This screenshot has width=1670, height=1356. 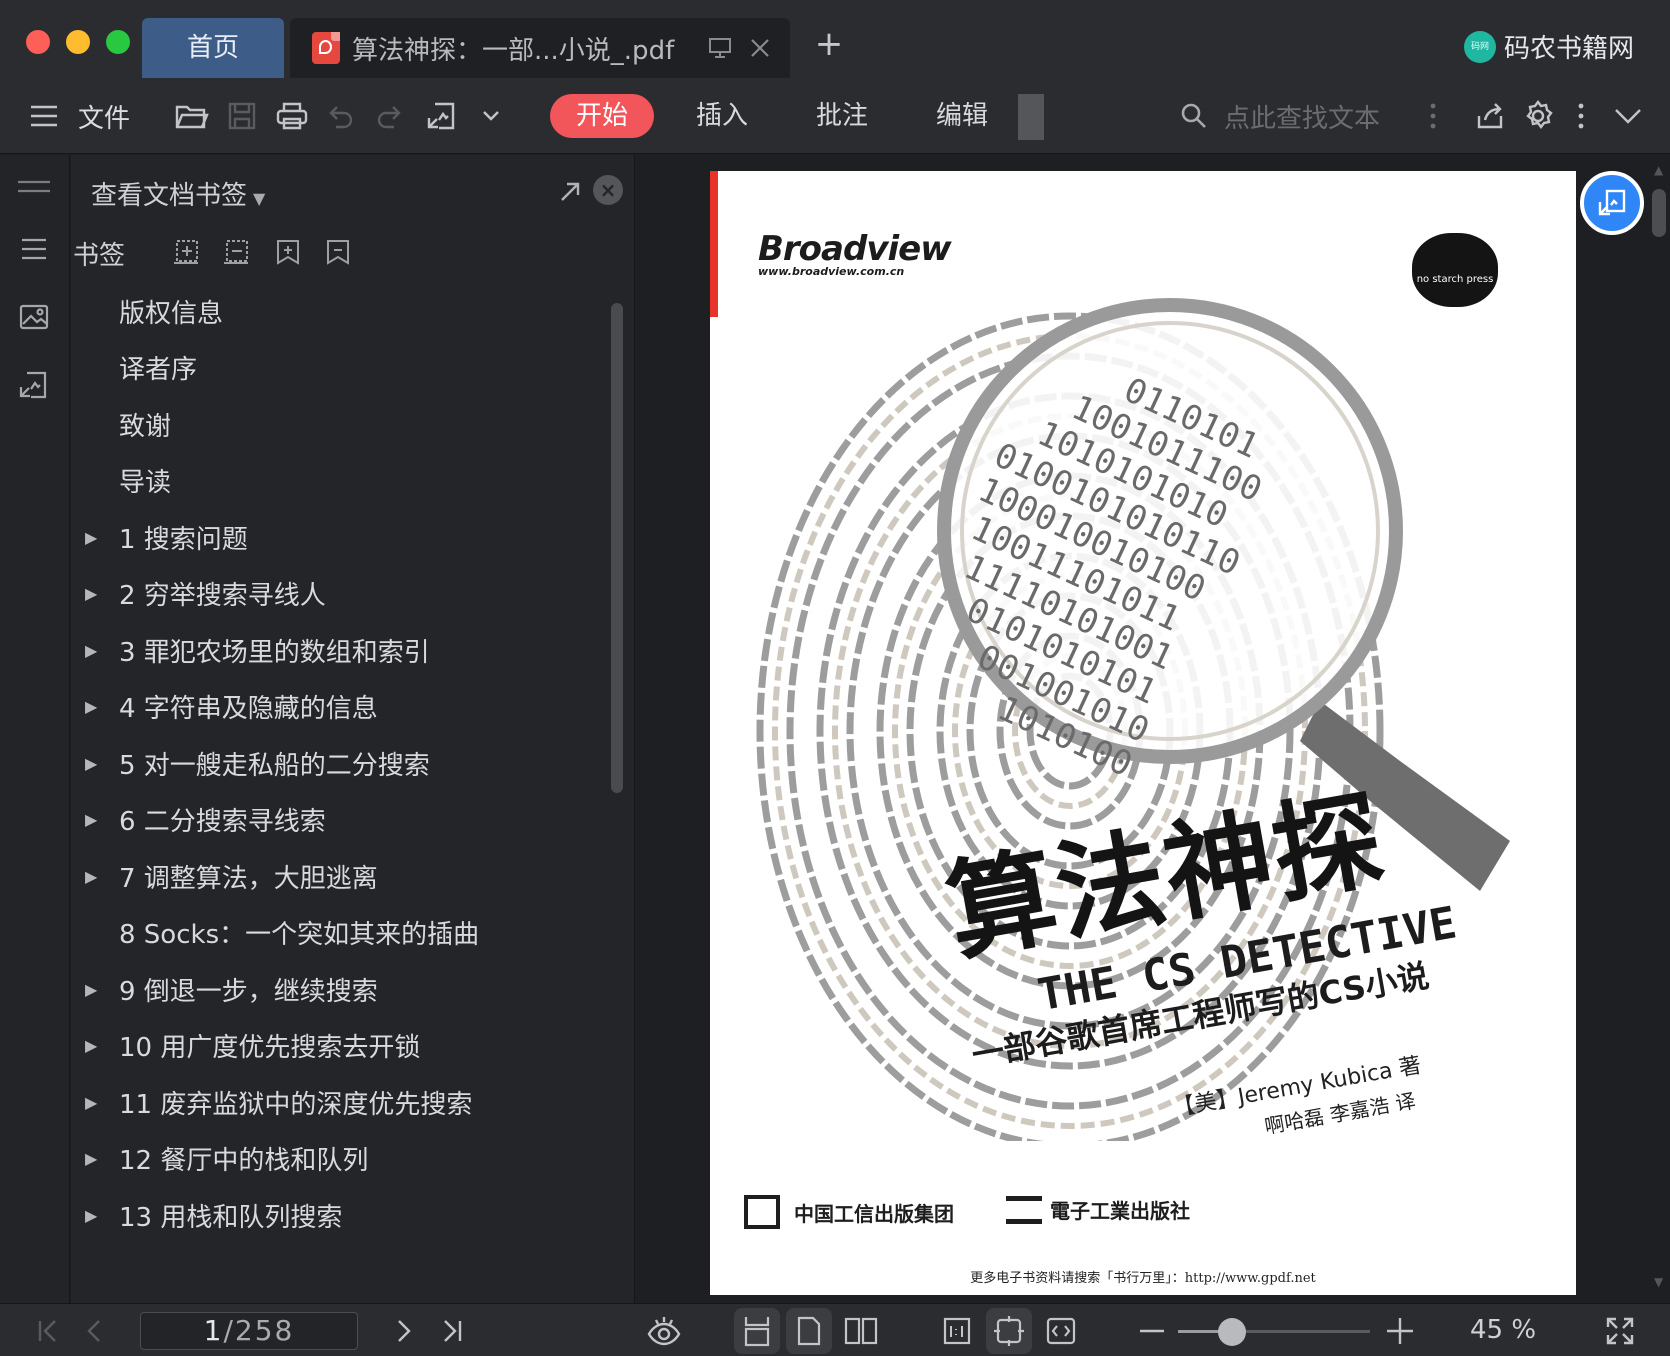 I want to click on tab-insert: 插入, so click(x=722, y=116).